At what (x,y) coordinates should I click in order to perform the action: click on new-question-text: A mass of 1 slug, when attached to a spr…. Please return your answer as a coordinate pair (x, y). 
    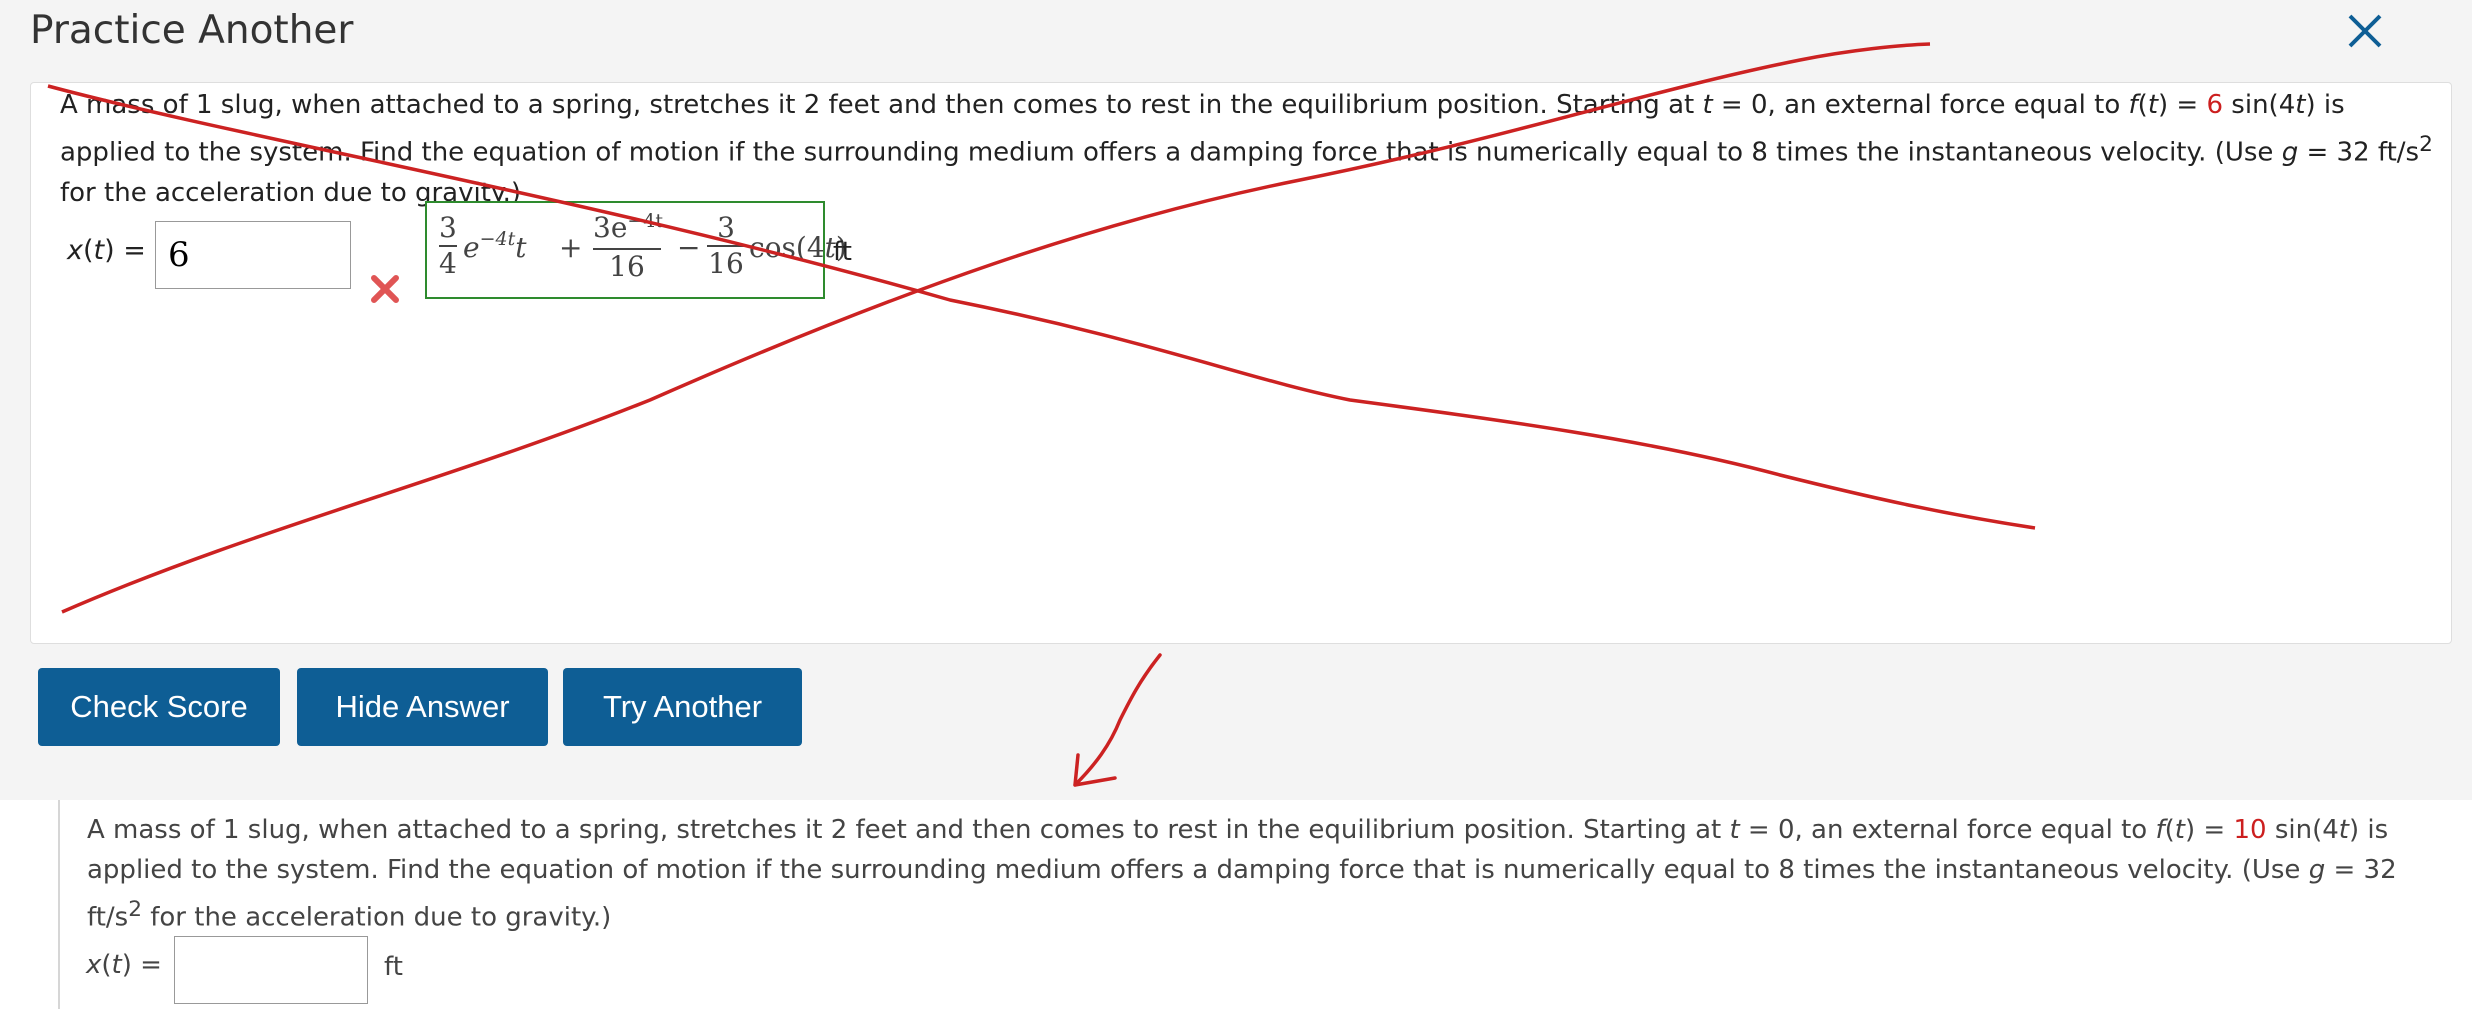
    Looking at the image, I should click on (1242, 874).